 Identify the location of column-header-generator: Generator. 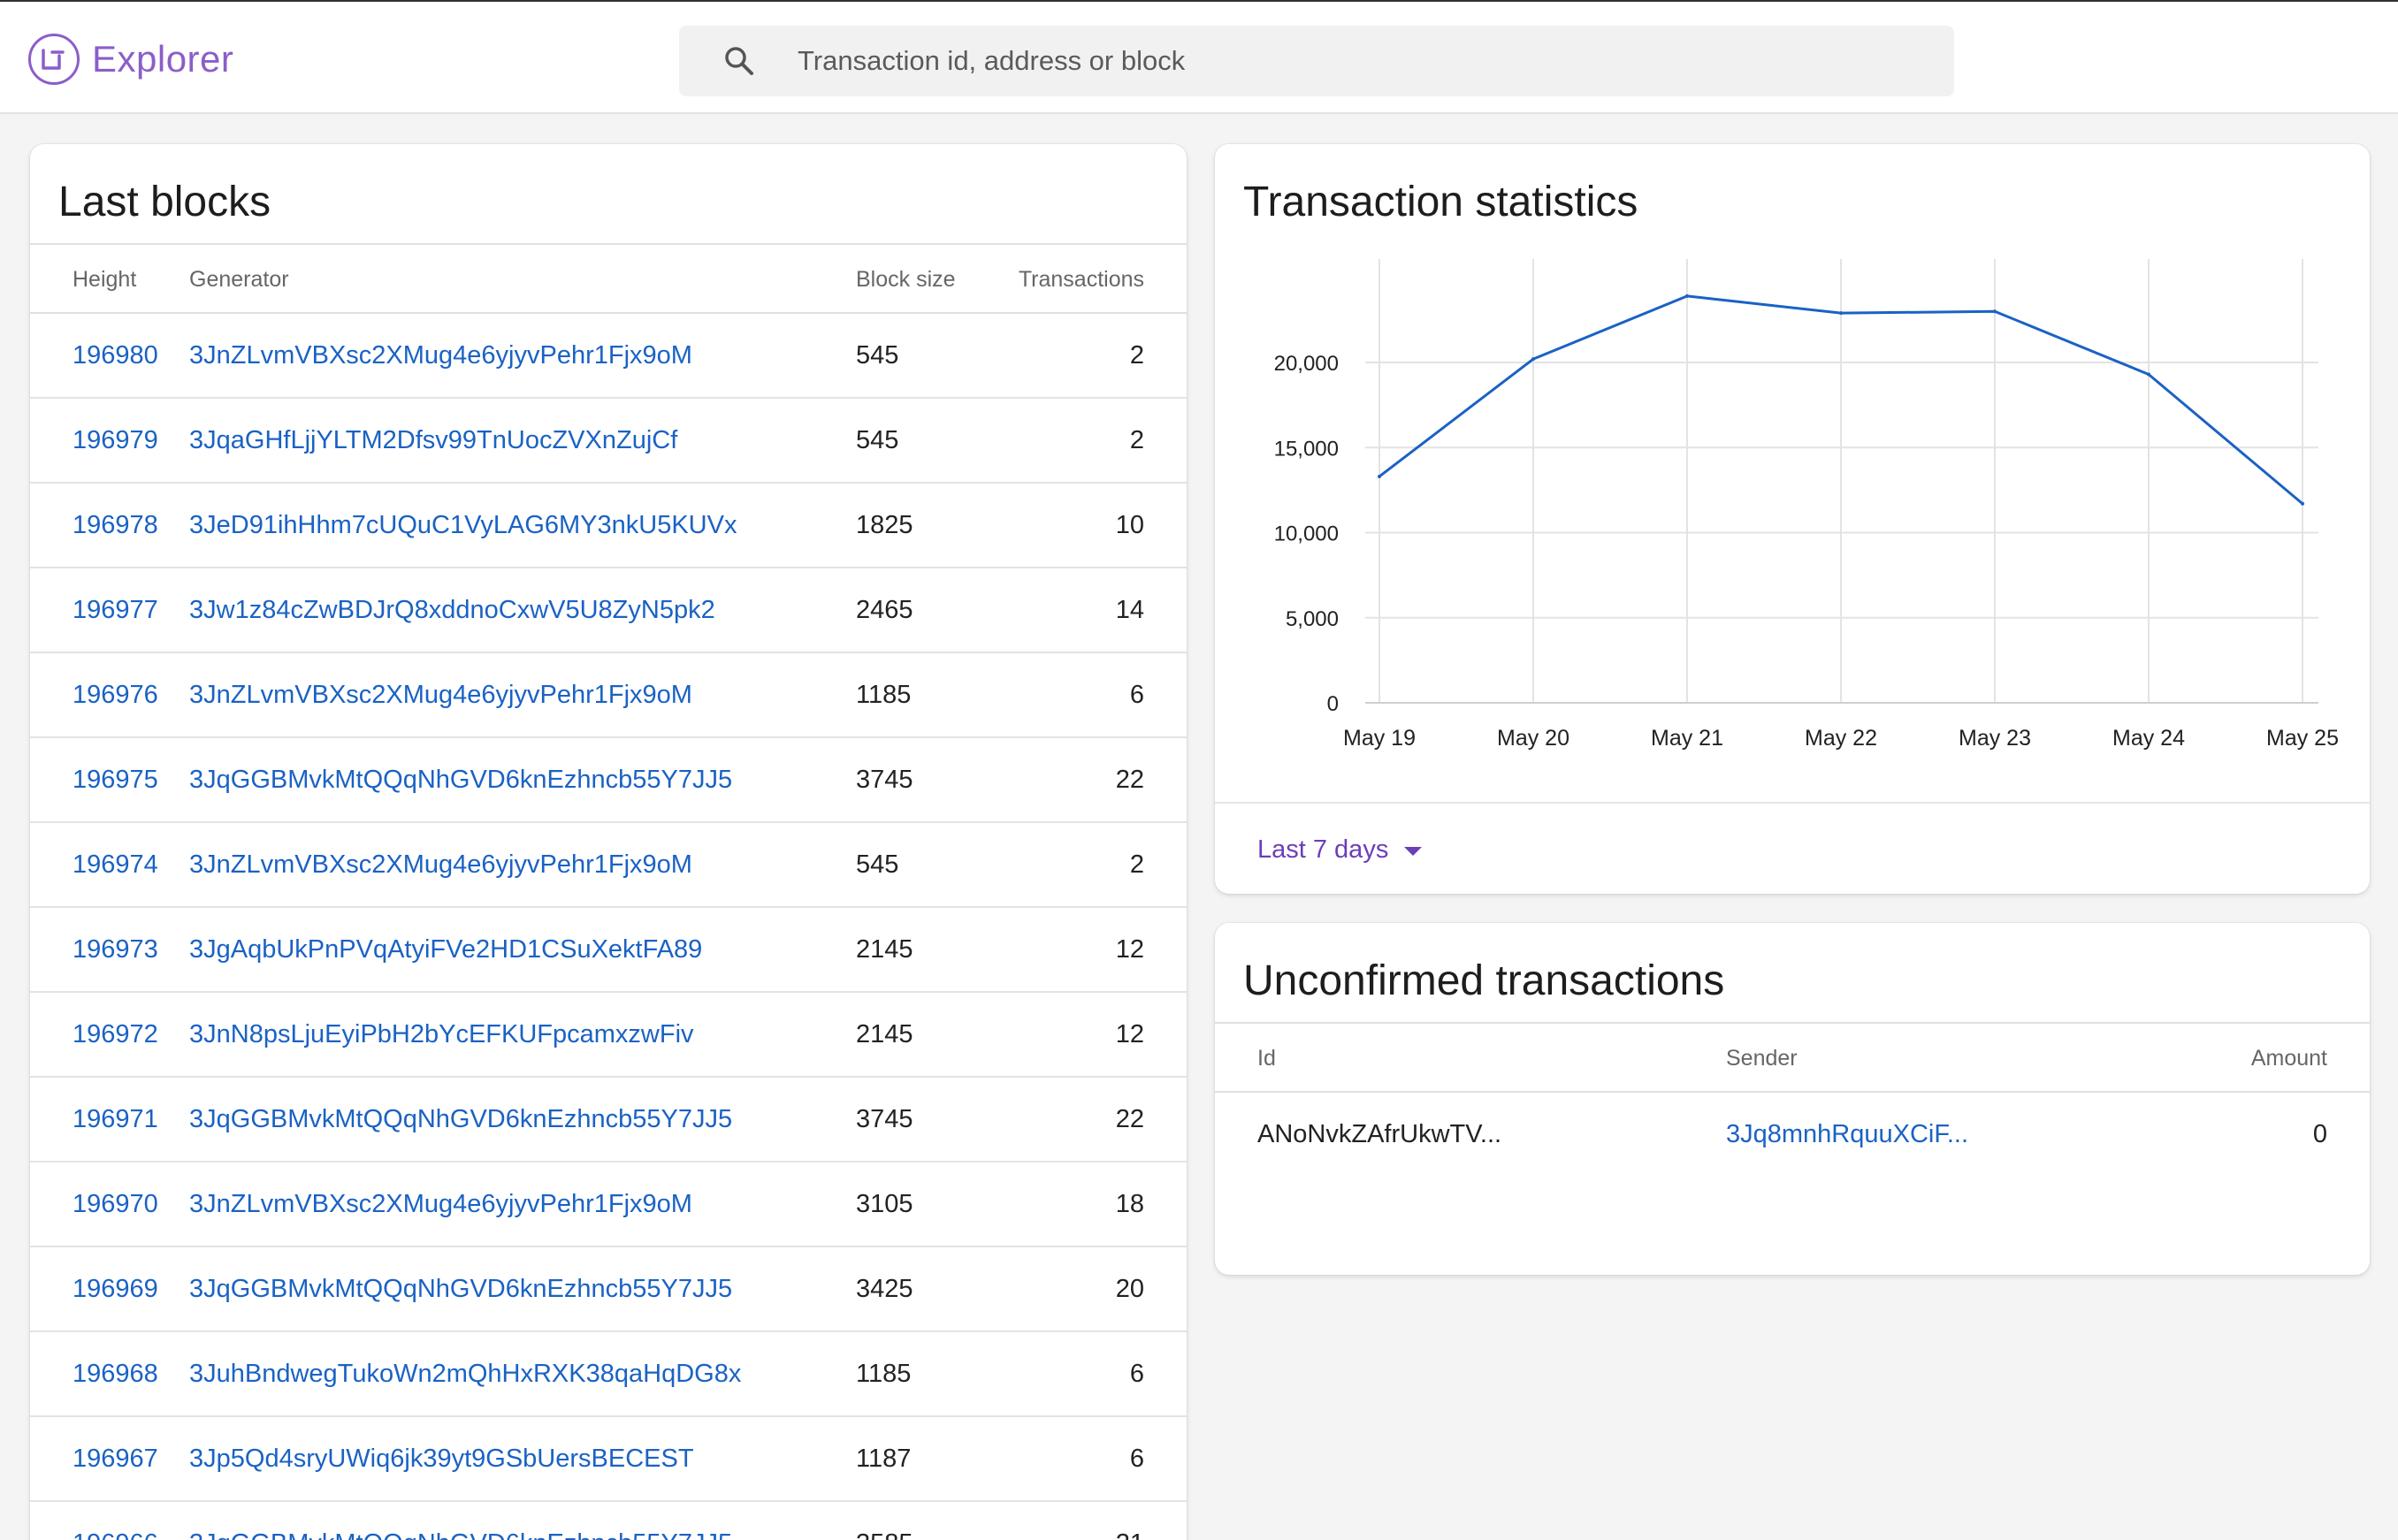
(239, 280).